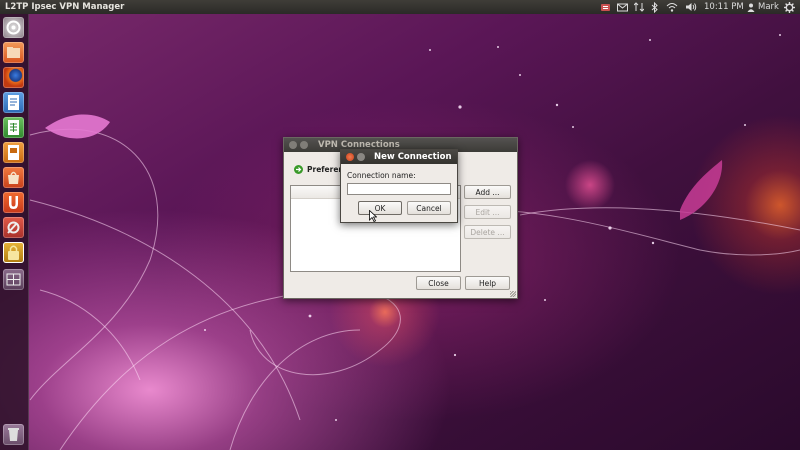  Describe the element at coordinates (429, 208) in the screenshot. I see `cancel-button: Cancel` at that location.